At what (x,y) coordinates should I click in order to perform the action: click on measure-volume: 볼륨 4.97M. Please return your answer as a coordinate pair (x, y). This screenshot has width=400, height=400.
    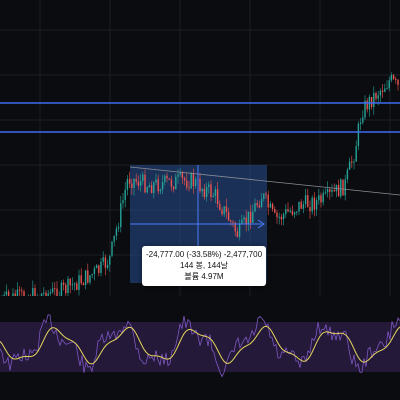
    Looking at the image, I should click on (204, 276).